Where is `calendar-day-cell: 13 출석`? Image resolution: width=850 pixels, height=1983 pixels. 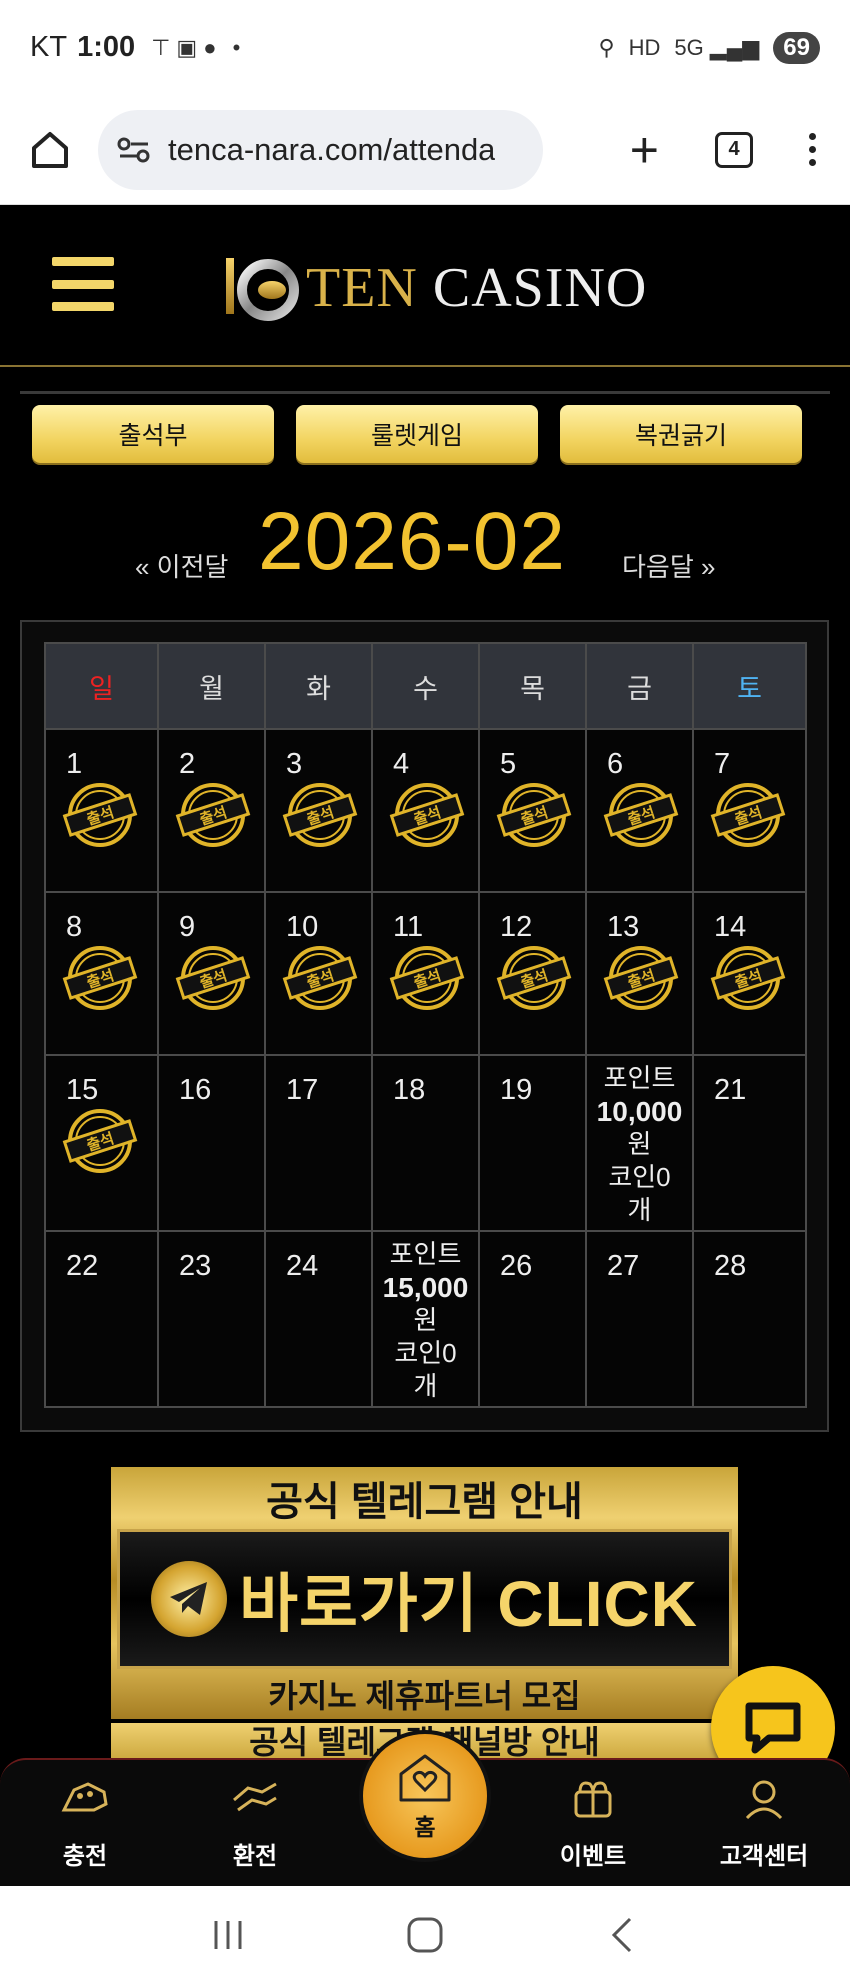 calendar-day-cell: 13 출석 is located at coordinates (639, 973).